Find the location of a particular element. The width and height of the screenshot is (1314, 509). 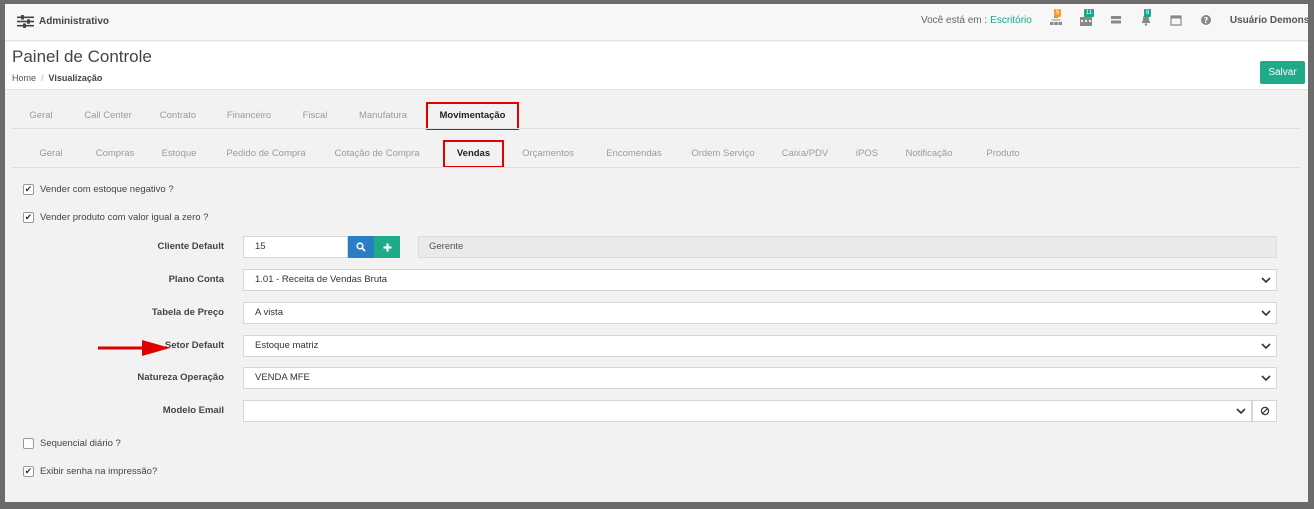

breadcrumb-home: Home is located at coordinates (24, 78).